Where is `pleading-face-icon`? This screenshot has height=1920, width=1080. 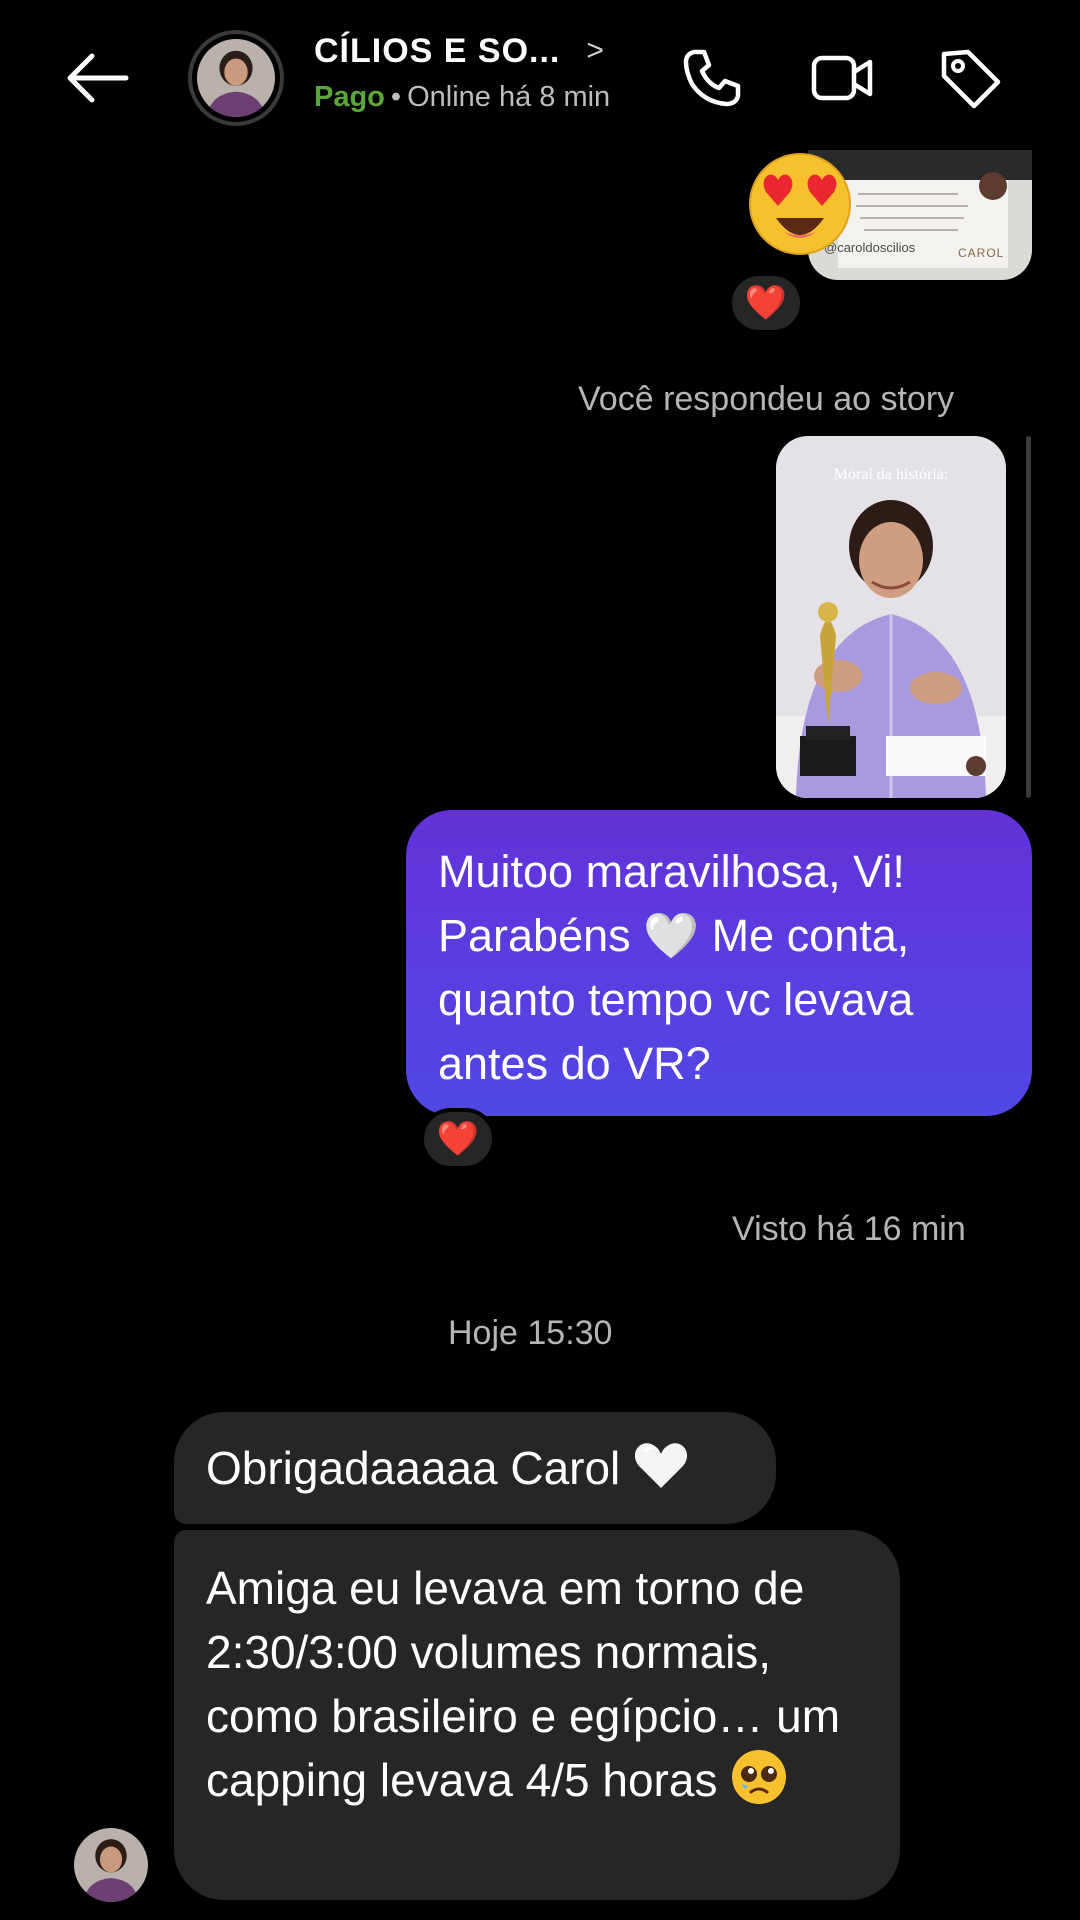
pleading-face-icon is located at coordinates (759, 1777).